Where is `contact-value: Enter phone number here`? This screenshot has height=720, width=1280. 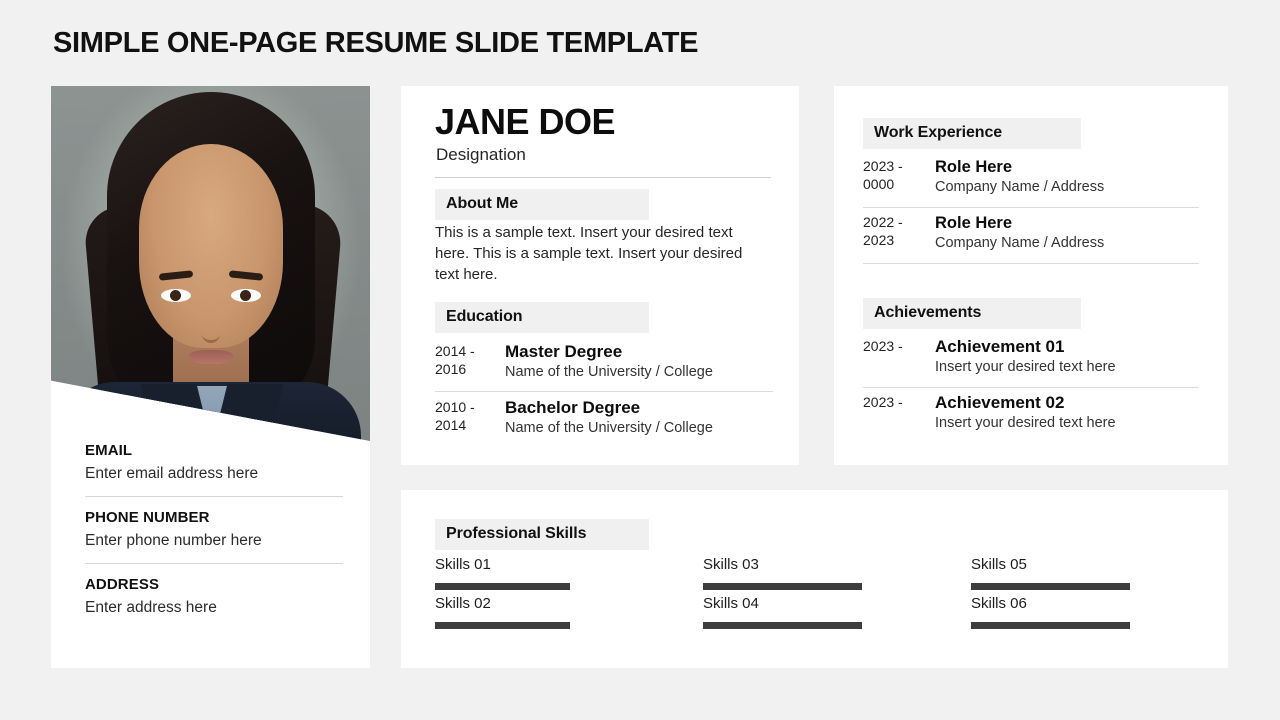 contact-value: Enter phone number here is located at coordinates (214, 541).